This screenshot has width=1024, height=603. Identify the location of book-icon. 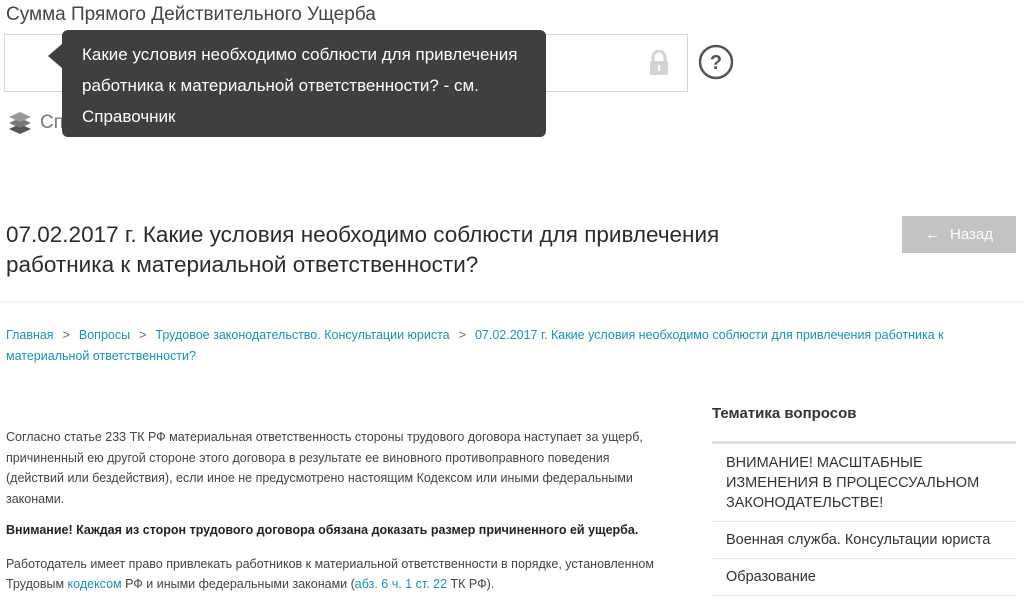
(20, 123).